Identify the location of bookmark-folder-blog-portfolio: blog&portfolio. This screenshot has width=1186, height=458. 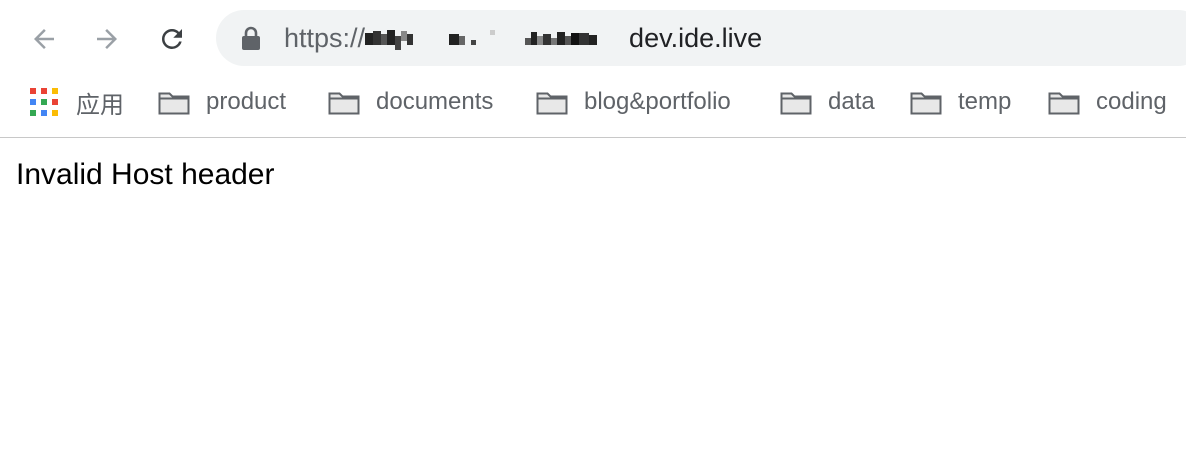
(633, 102).